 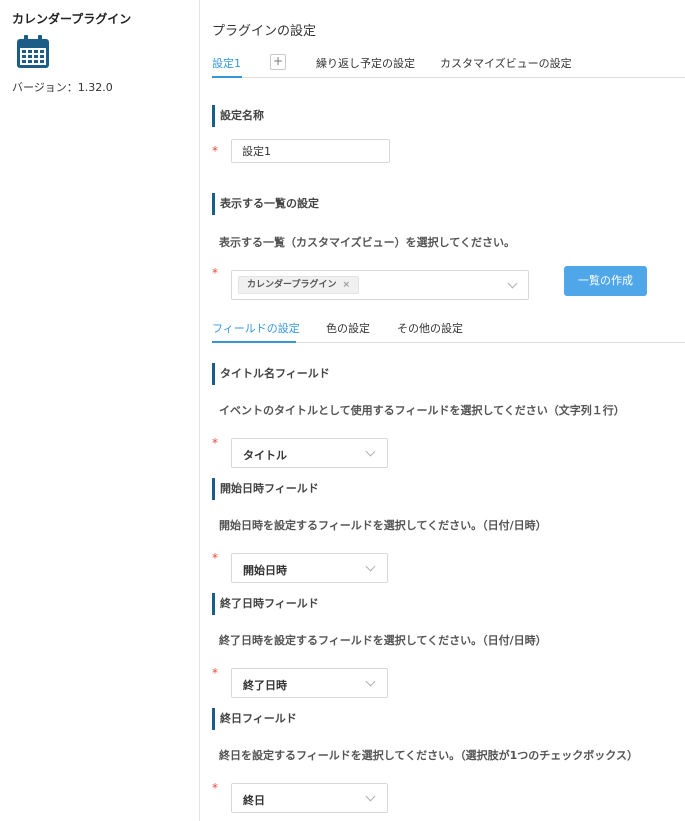 What do you see at coordinates (265, 604) in the screenshot?
I see `end-field-heading: 終了日時フィールド` at bounding box center [265, 604].